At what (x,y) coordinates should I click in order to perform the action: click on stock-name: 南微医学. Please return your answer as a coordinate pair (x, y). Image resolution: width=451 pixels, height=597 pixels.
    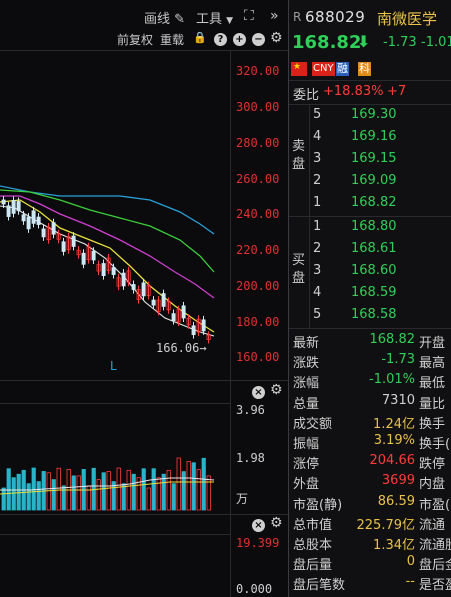
    Looking at the image, I should click on (407, 19).